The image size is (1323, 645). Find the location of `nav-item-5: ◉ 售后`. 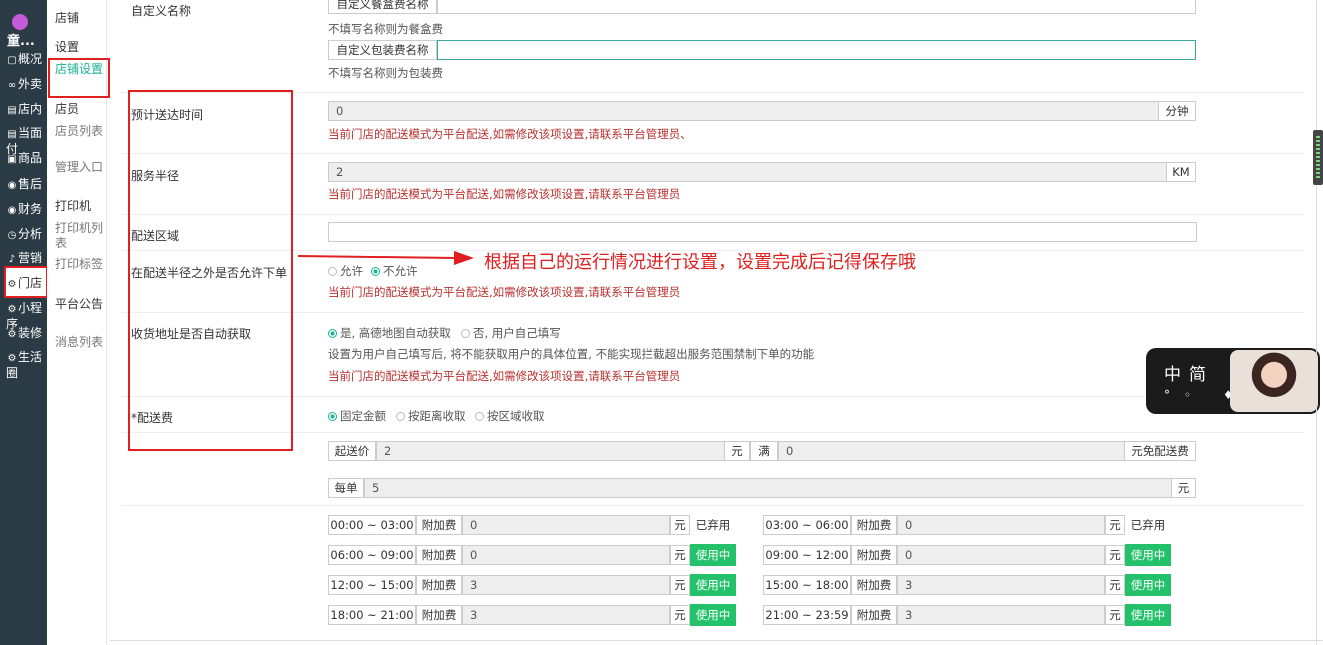

nav-item-5: ◉ 售后 is located at coordinates (24, 185).